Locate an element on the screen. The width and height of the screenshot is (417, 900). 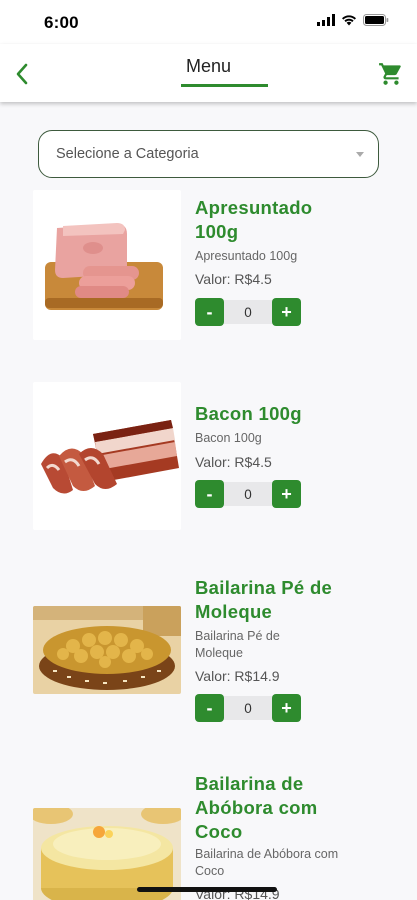
status-time: 6:00 is located at coordinates (61, 22).